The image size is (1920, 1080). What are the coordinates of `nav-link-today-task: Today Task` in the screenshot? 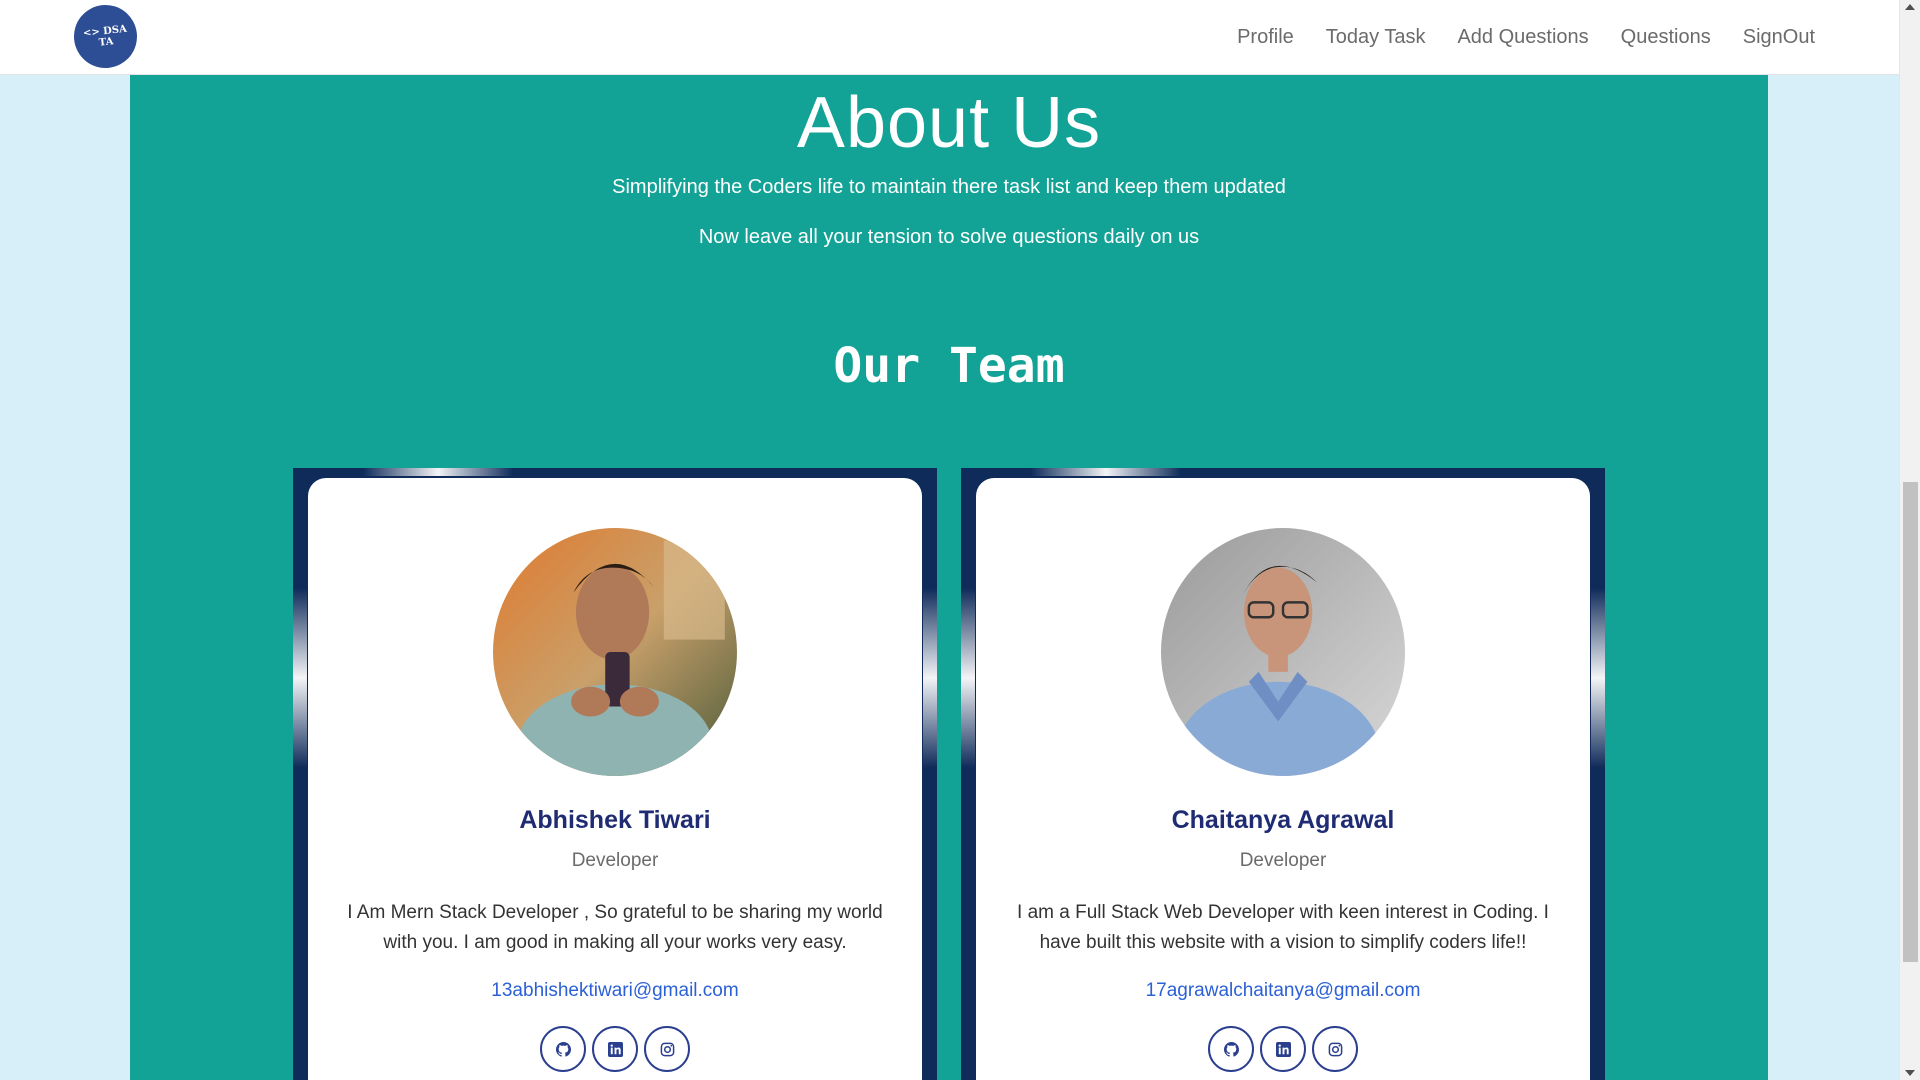 It's located at (1376, 37).